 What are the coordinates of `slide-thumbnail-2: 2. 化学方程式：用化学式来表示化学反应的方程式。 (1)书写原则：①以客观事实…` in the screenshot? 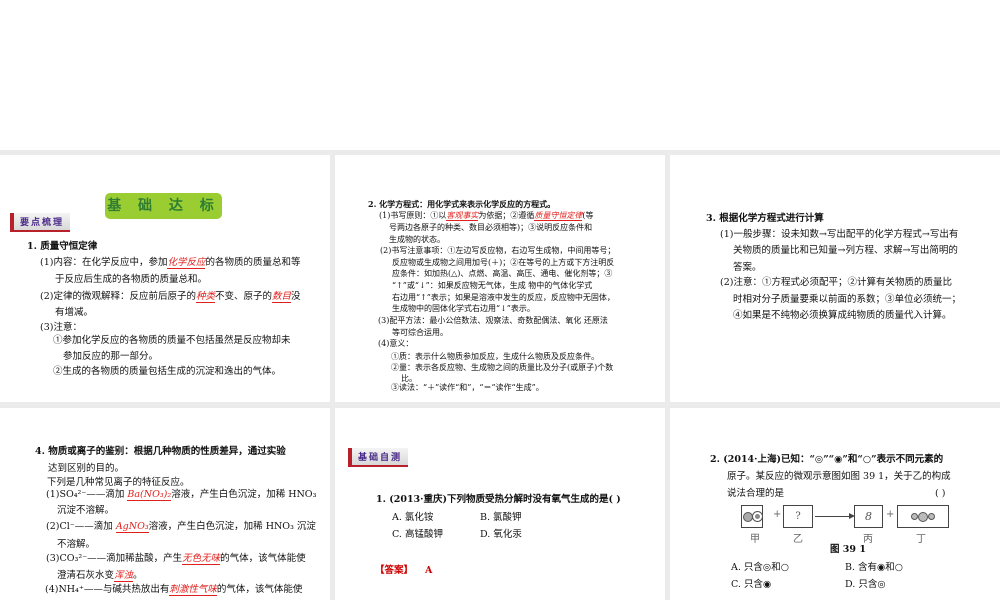 It's located at (500, 278).